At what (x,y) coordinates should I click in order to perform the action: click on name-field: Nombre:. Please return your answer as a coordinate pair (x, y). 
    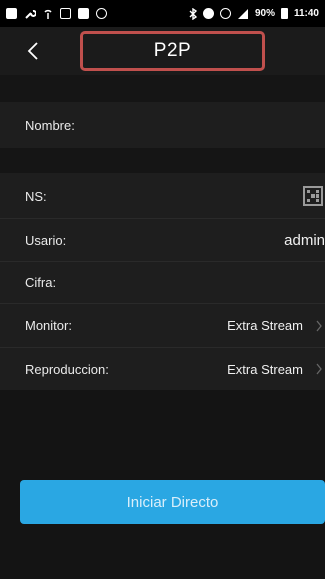
    Looking at the image, I should click on (162, 125).